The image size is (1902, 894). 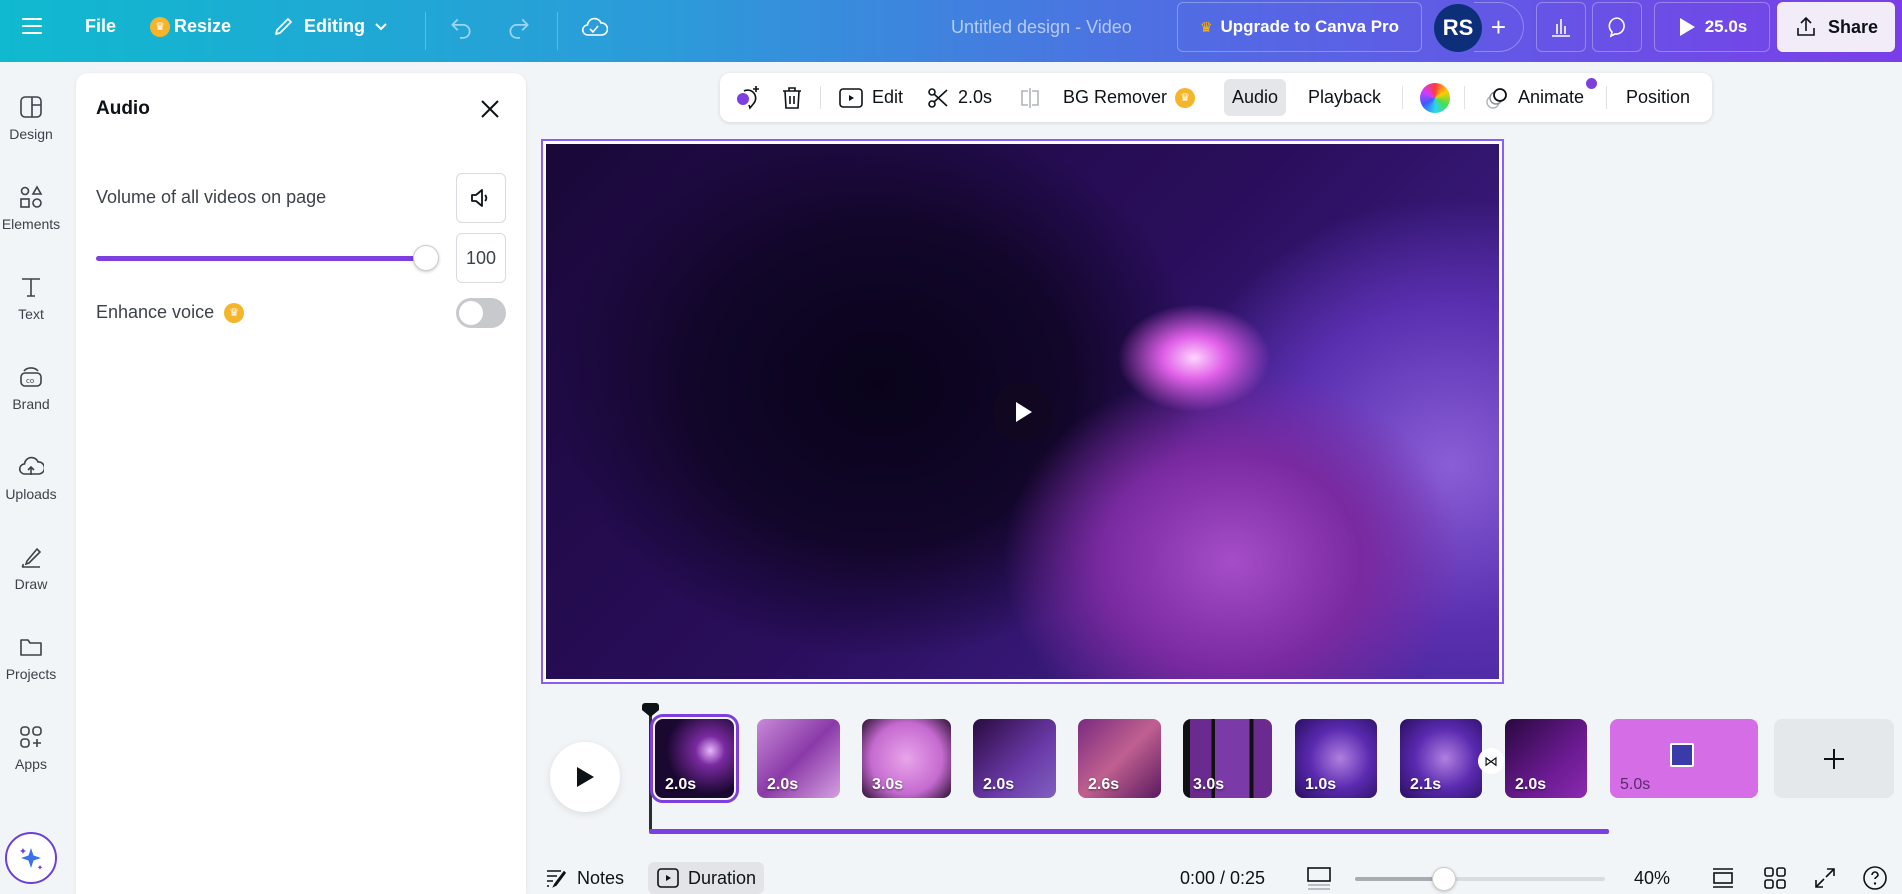 What do you see at coordinates (31, 196) in the screenshot?
I see `elements-icon` at bounding box center [31, 196].